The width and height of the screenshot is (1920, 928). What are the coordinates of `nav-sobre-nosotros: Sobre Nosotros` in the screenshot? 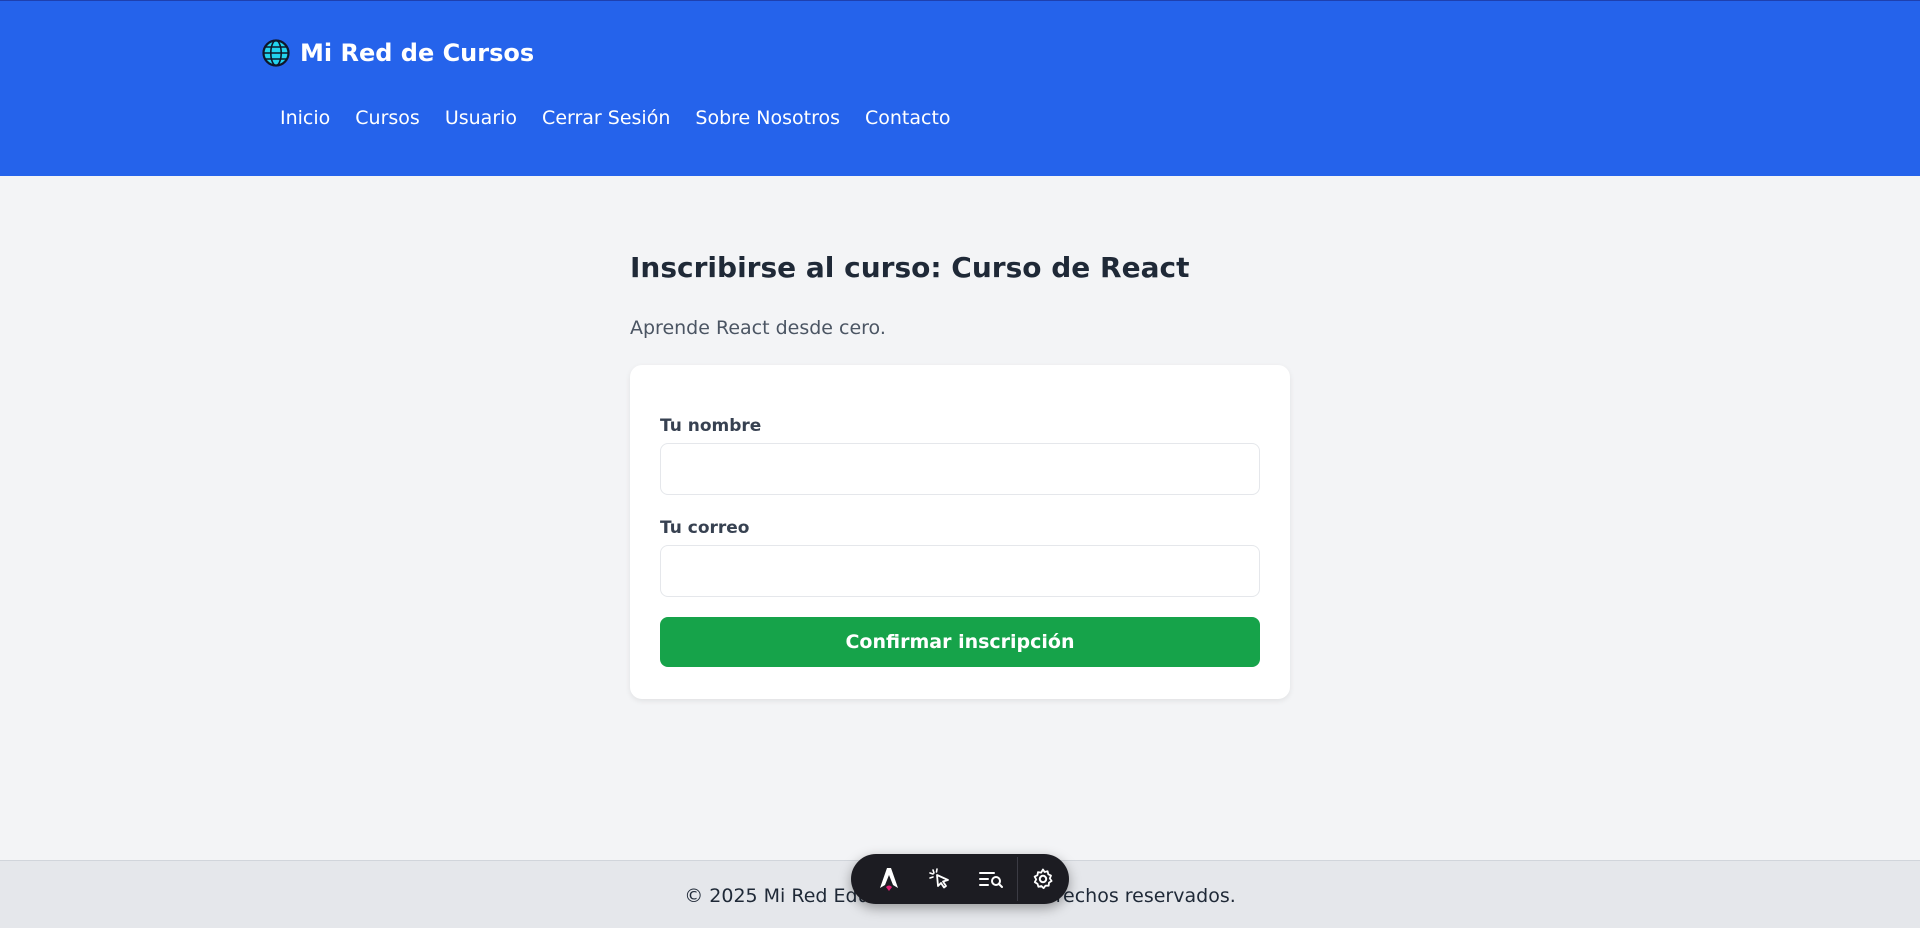 It's located at (767, 118).